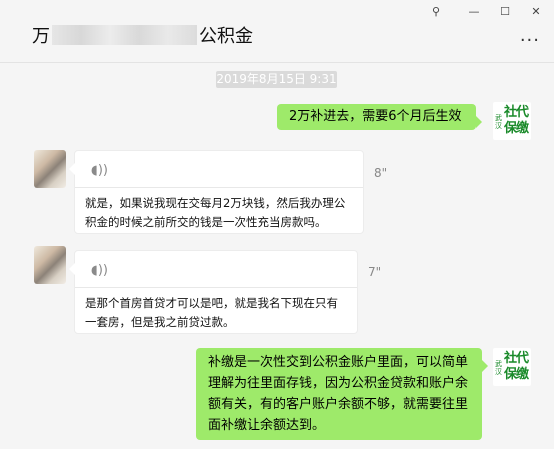 The image size is (554, 449). I want to click on minimize-button: —, so click(474, 12).